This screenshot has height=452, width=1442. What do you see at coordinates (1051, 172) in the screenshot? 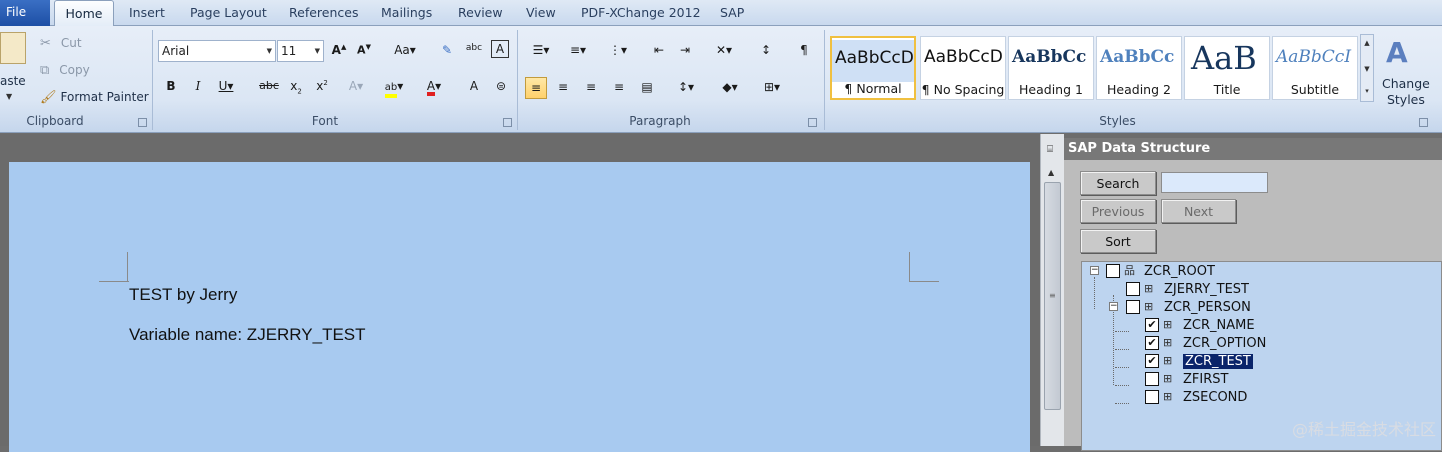
I see `scroll-up-icon: ▲` at bounding box center [1051, 172].